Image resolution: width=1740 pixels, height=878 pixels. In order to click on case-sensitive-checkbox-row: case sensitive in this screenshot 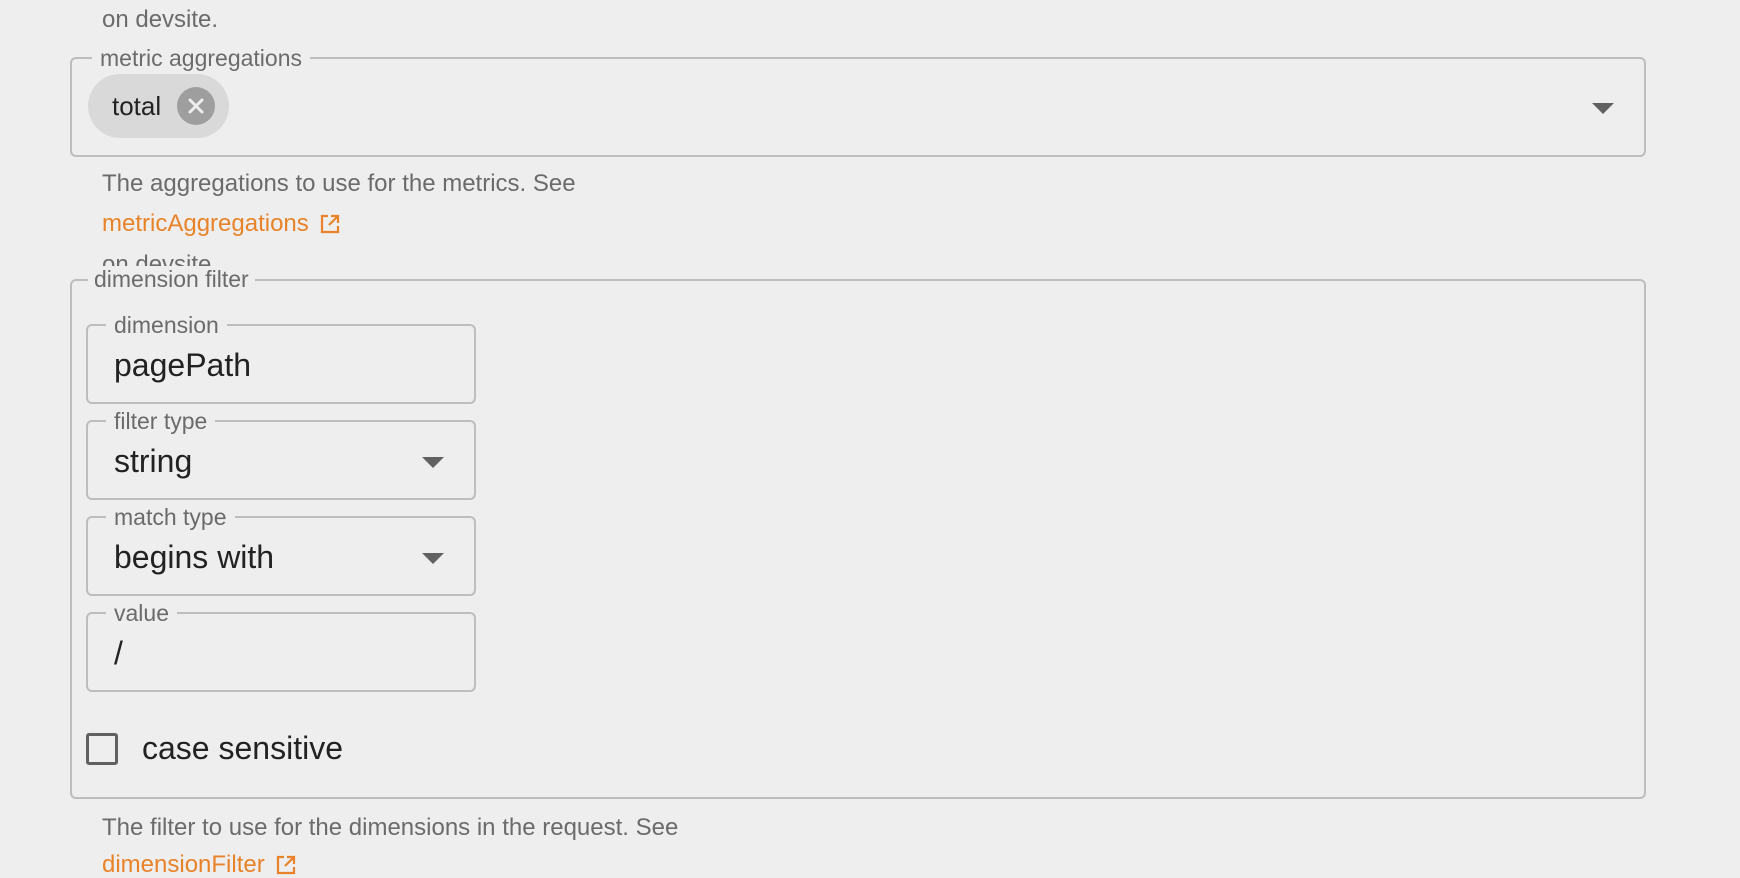, I will do `click(214, 748)`.